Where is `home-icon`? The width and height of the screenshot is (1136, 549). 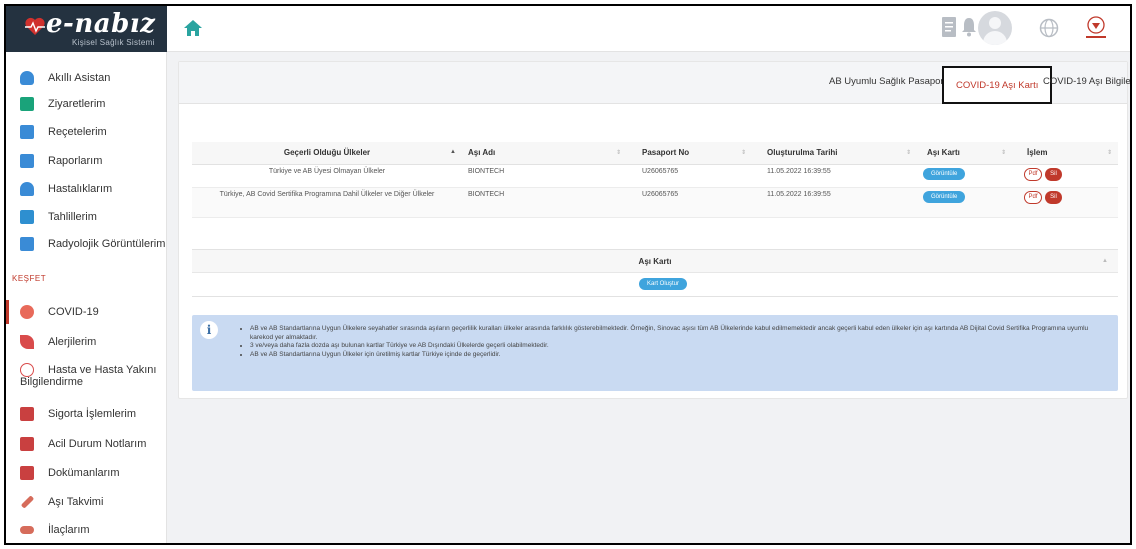
home-icon is located at coordinates (193, 28).